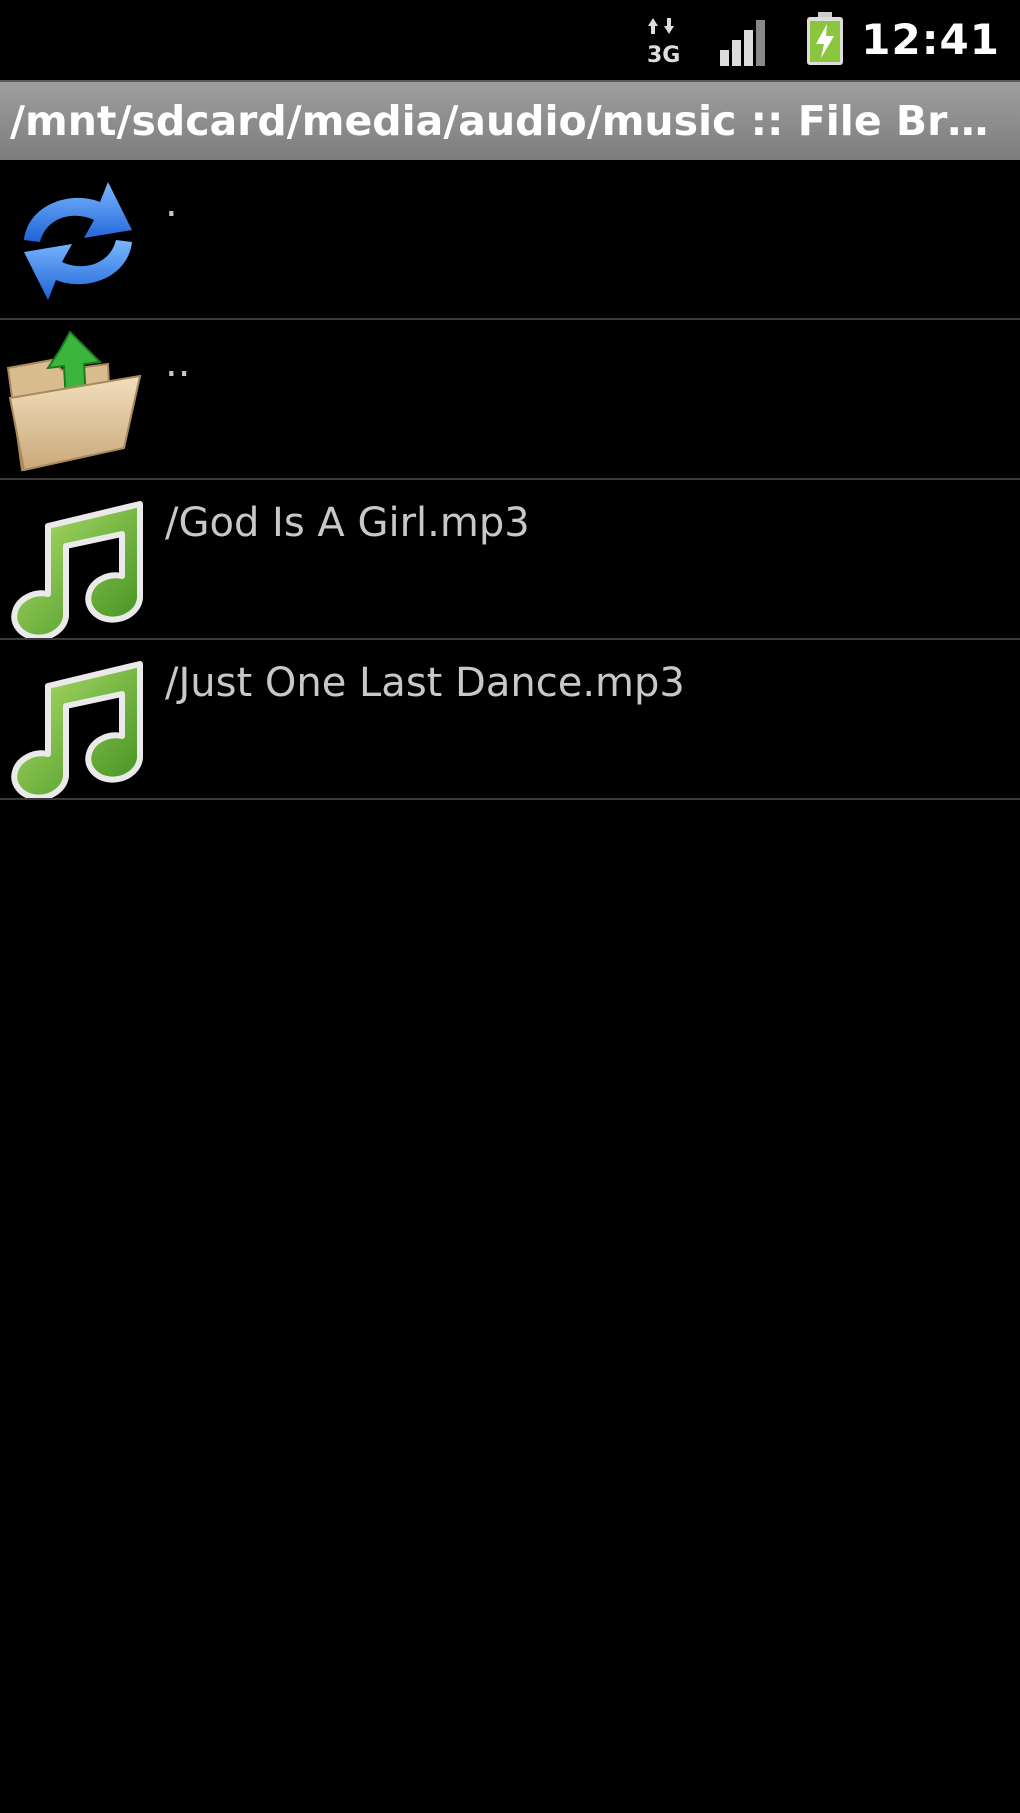 The width and height of the screenshot is (1020, 1813). What do you see at coordinates (930, 39) in the screenshot?
I see `clock: 12:41` at bounding box center [930, 39].